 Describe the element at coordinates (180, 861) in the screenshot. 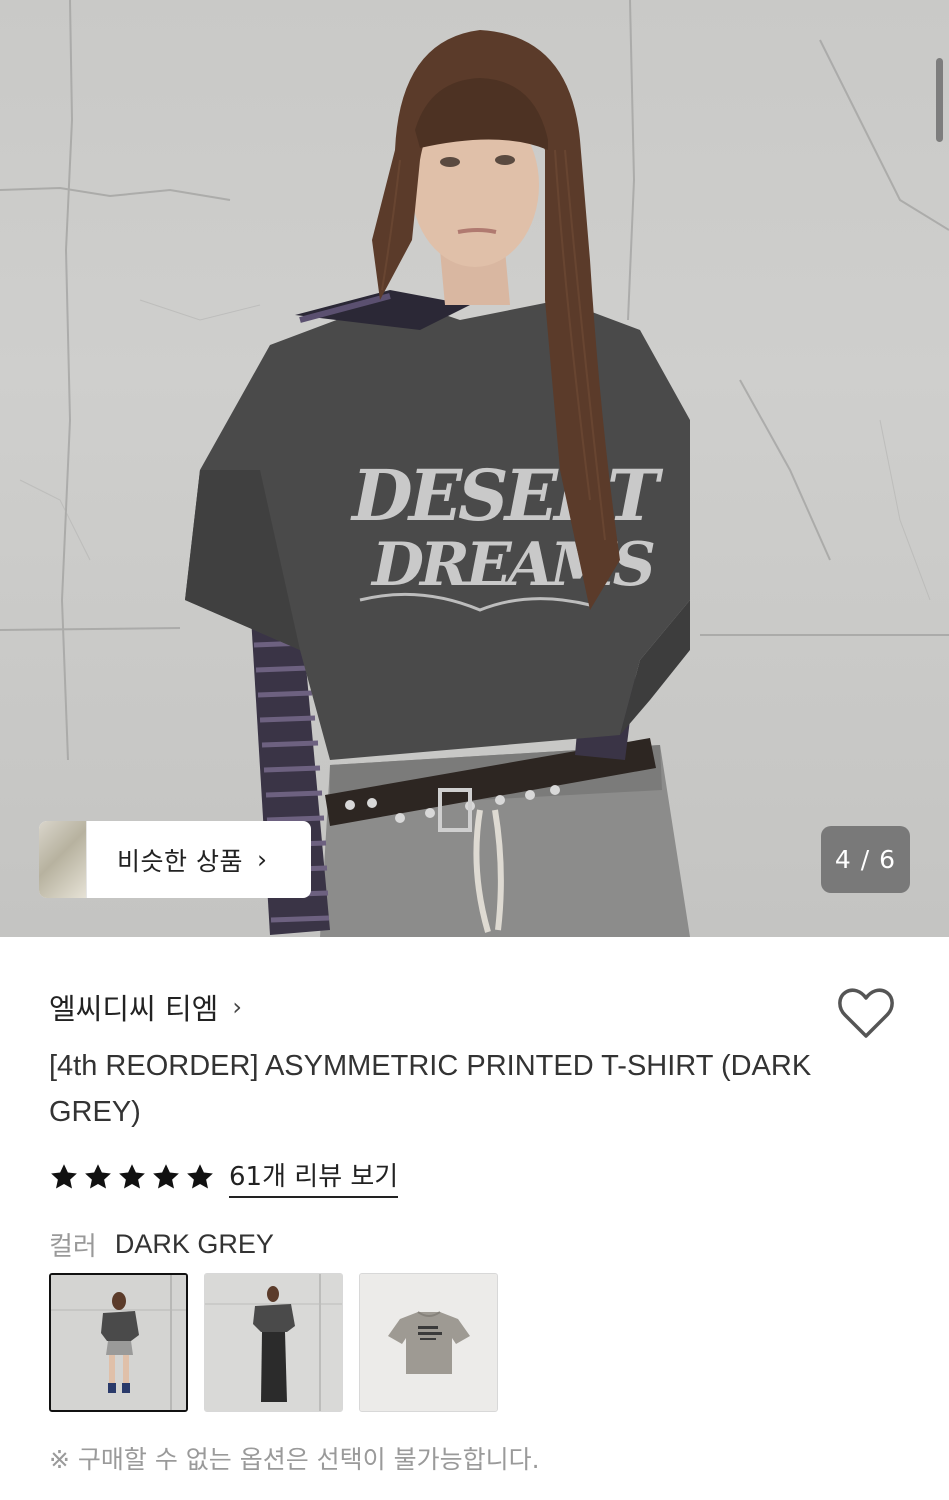

I see `similar-products-label: 비슷한 상품` at that location.